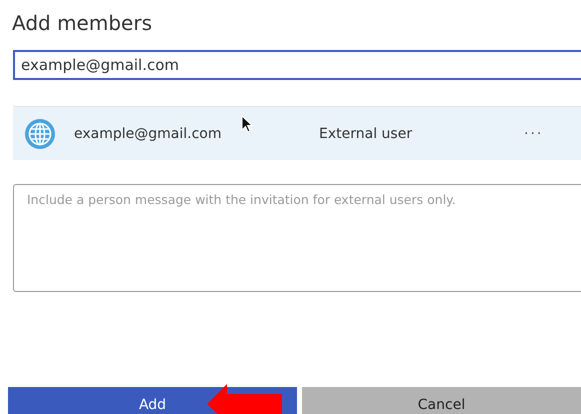 Image resolution: width=581 pixels, height=414 pixels. Describe the element at coordinates (534, 134) in the screenshot. I see `more-options: ···` at that location.